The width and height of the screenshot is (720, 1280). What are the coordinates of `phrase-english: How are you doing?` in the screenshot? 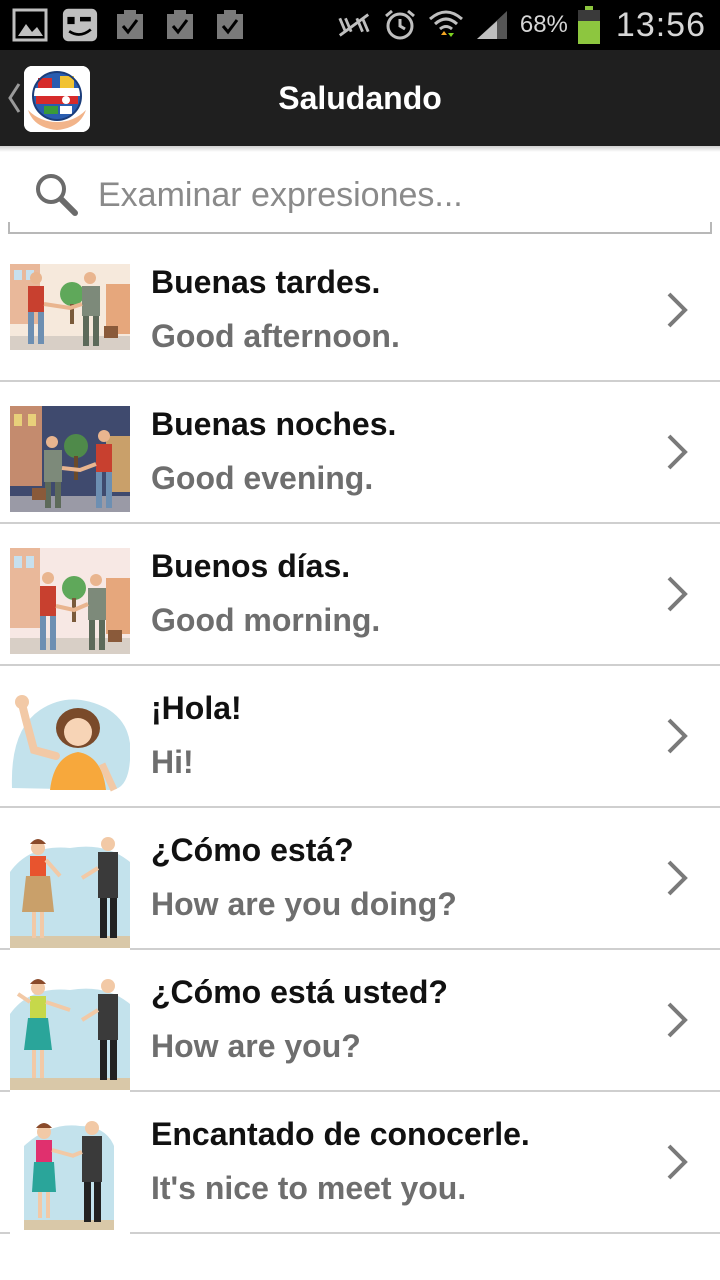 It's located at (304, 904).